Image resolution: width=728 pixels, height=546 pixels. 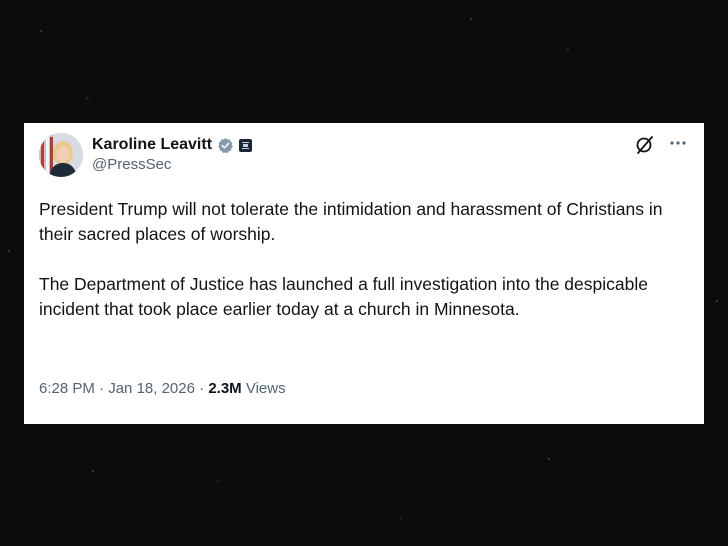 I want to click on grok-slash-icon, so click(x=645, y=145).